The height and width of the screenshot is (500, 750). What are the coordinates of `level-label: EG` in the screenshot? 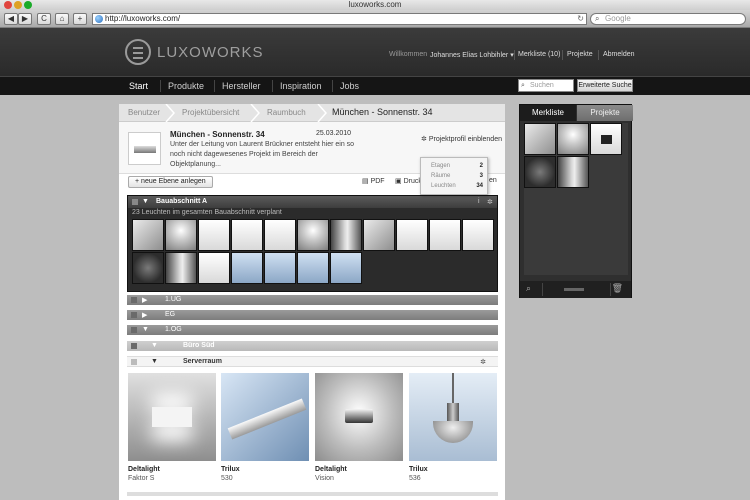 It's located at (170, 314).